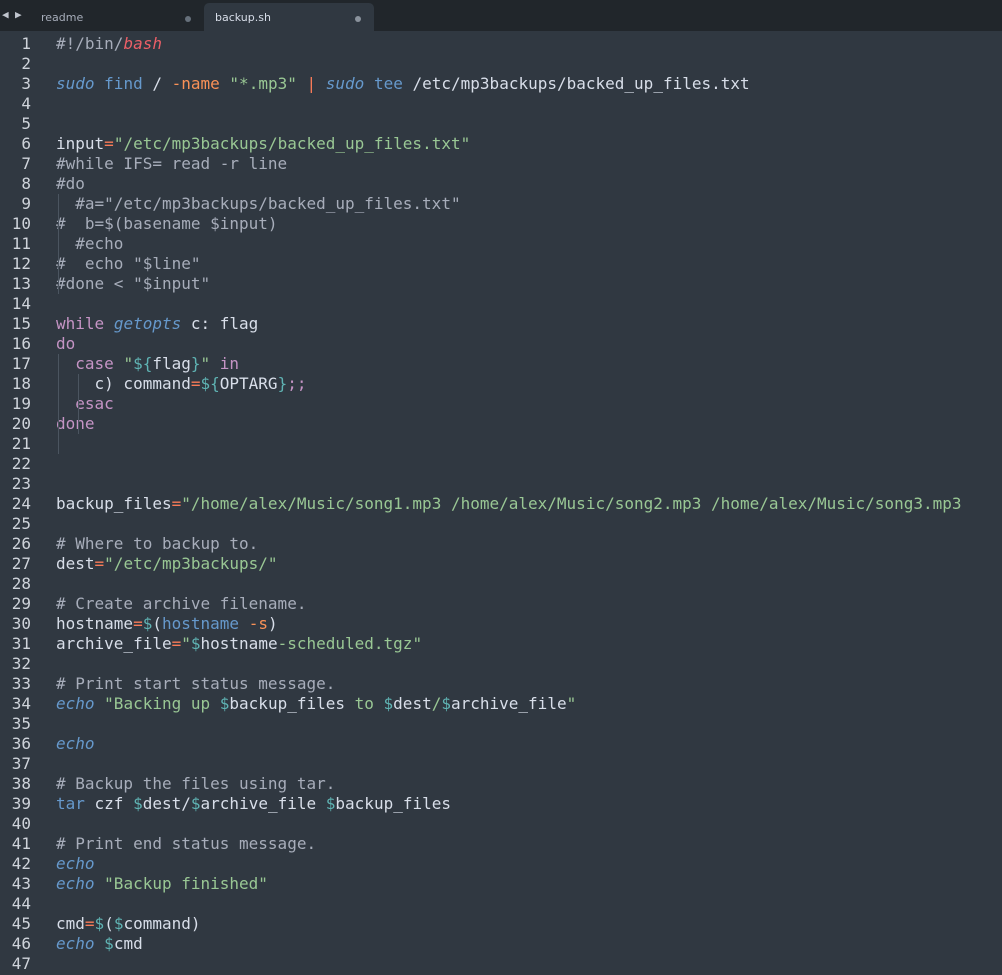  Describe the element at coordinates (70, 803) in the screenshot. I see `code-token: tar` at that location.